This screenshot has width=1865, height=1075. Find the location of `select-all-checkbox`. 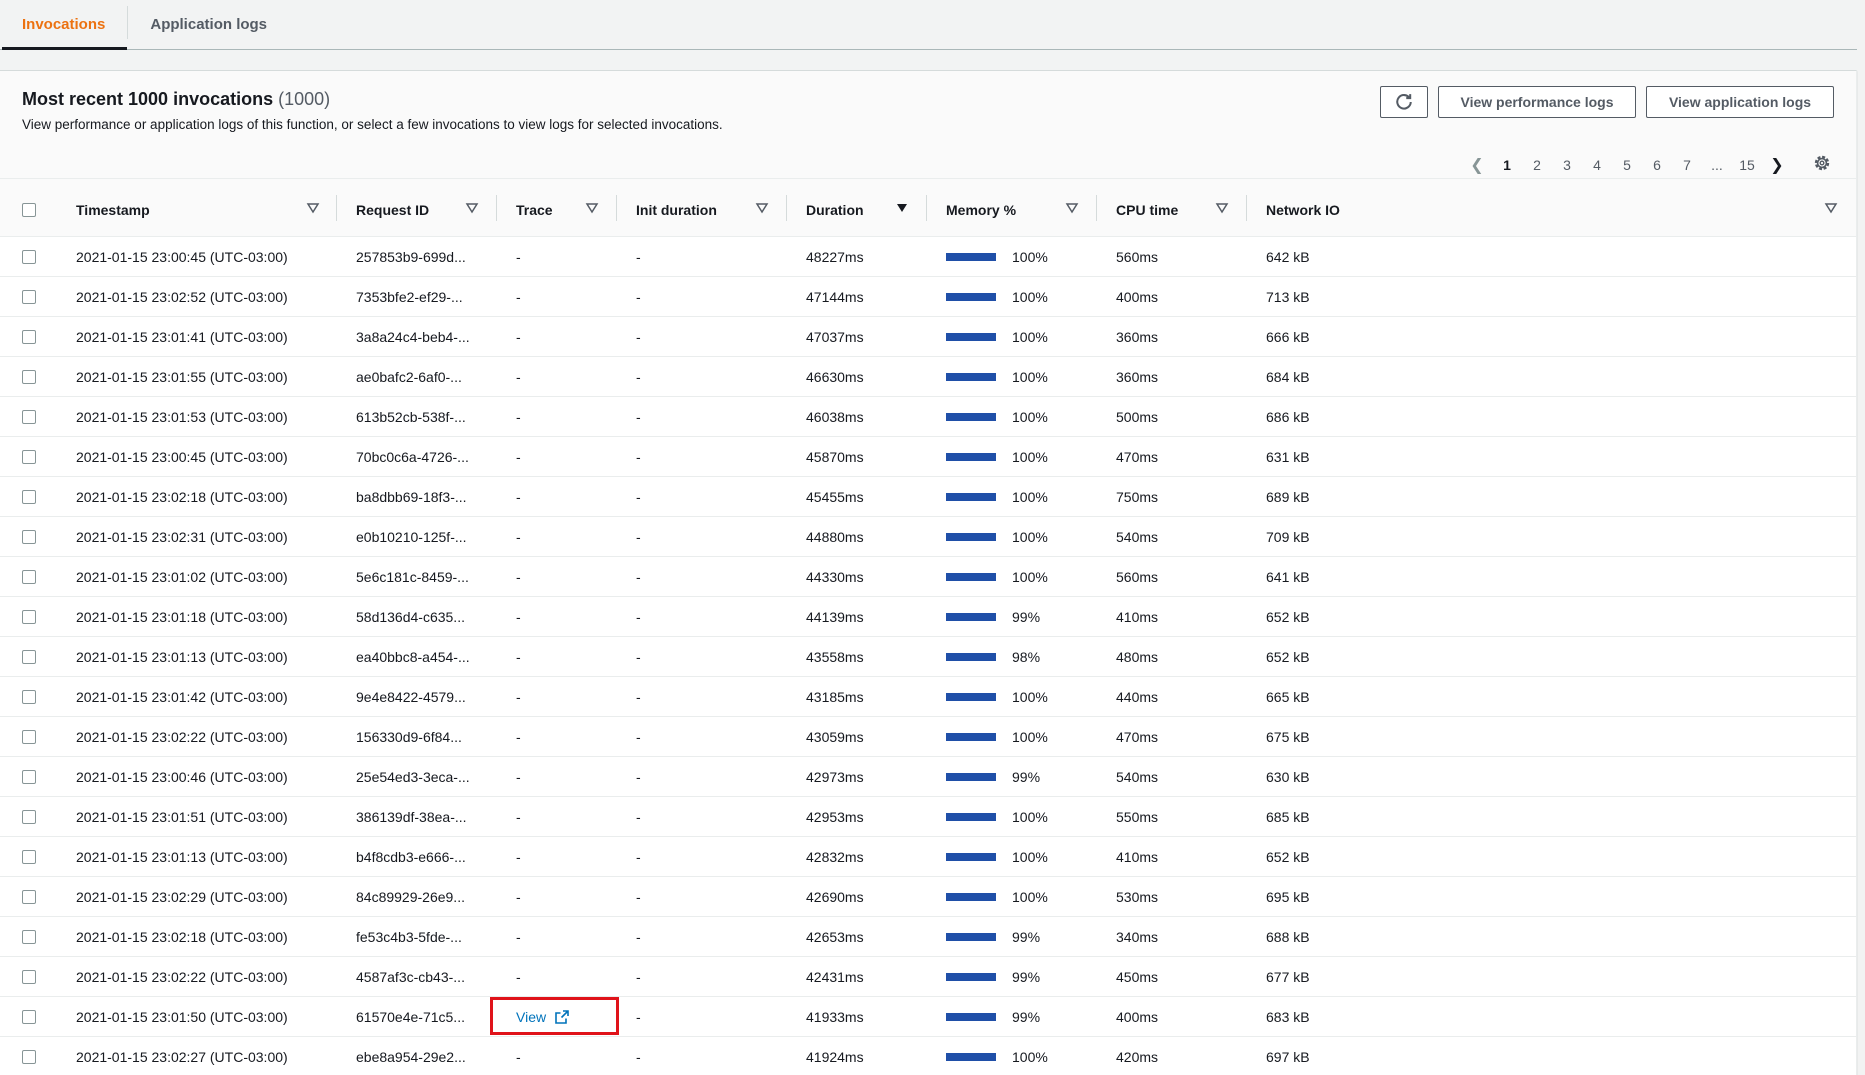

select-all-checkbox is located at coordinates (29, 209).